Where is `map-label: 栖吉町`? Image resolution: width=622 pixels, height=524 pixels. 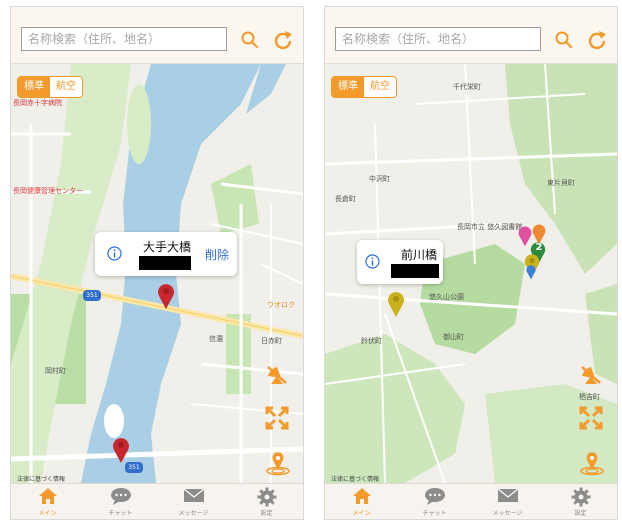 map-label: 栖吉町 is located at coordinates (589, 397).